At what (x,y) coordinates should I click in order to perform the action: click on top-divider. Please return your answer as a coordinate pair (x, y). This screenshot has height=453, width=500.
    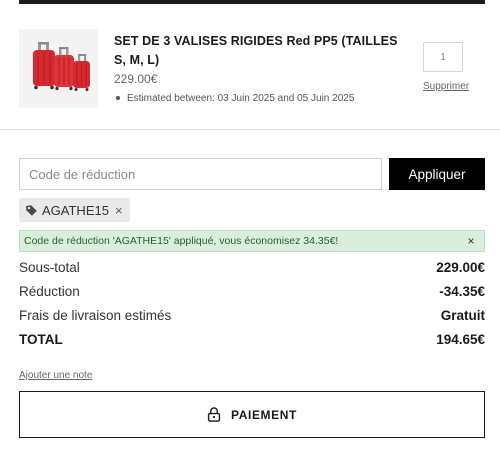
    Looking at the image, I should click on (252, 2).